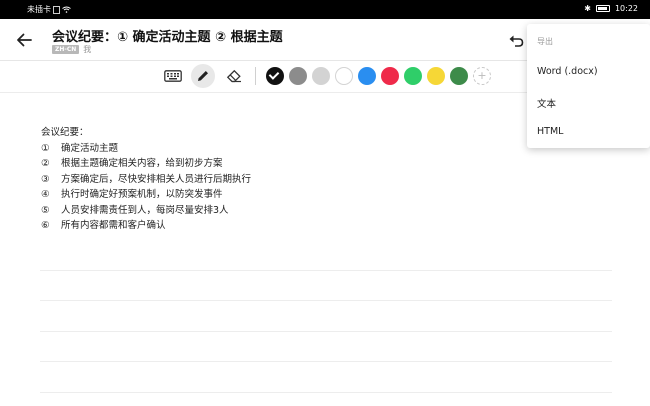 This screenshot has width=650, height=406. I want to click on color-swatch-lightgray, so click(321, 76).